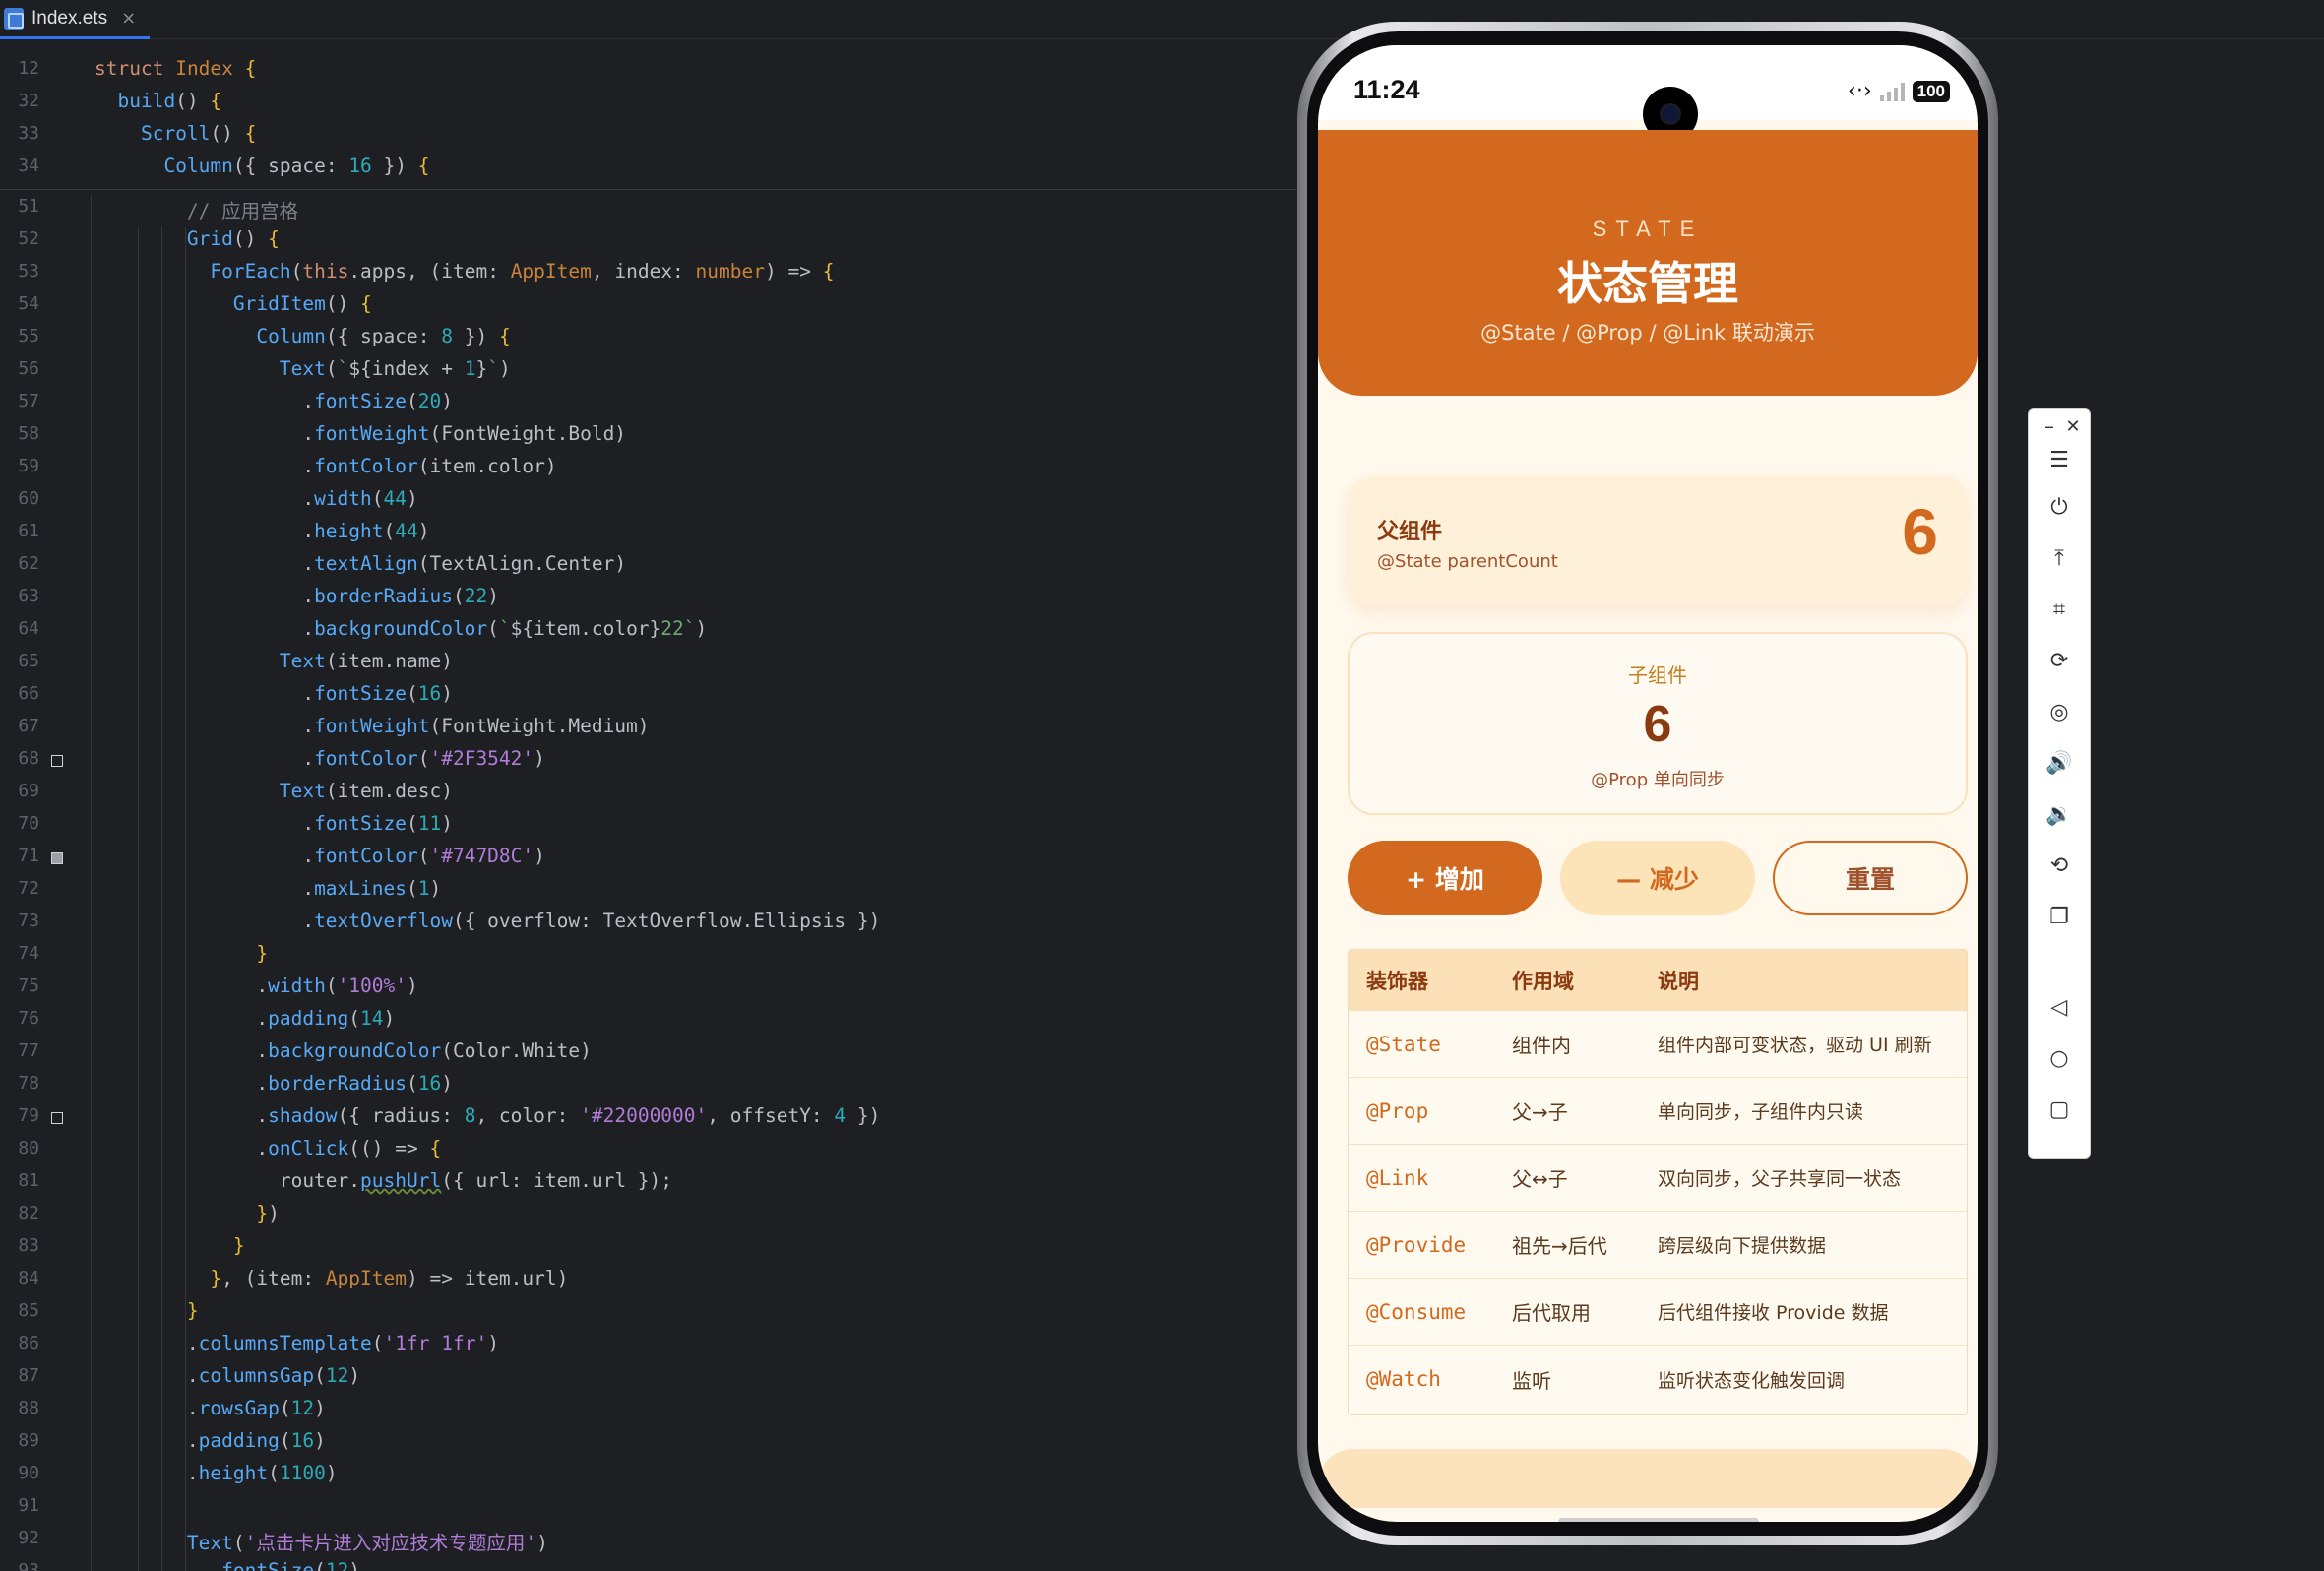  I want to click on parent-component-card: 父组件 @State parentCount 6, so click(1658, 541).